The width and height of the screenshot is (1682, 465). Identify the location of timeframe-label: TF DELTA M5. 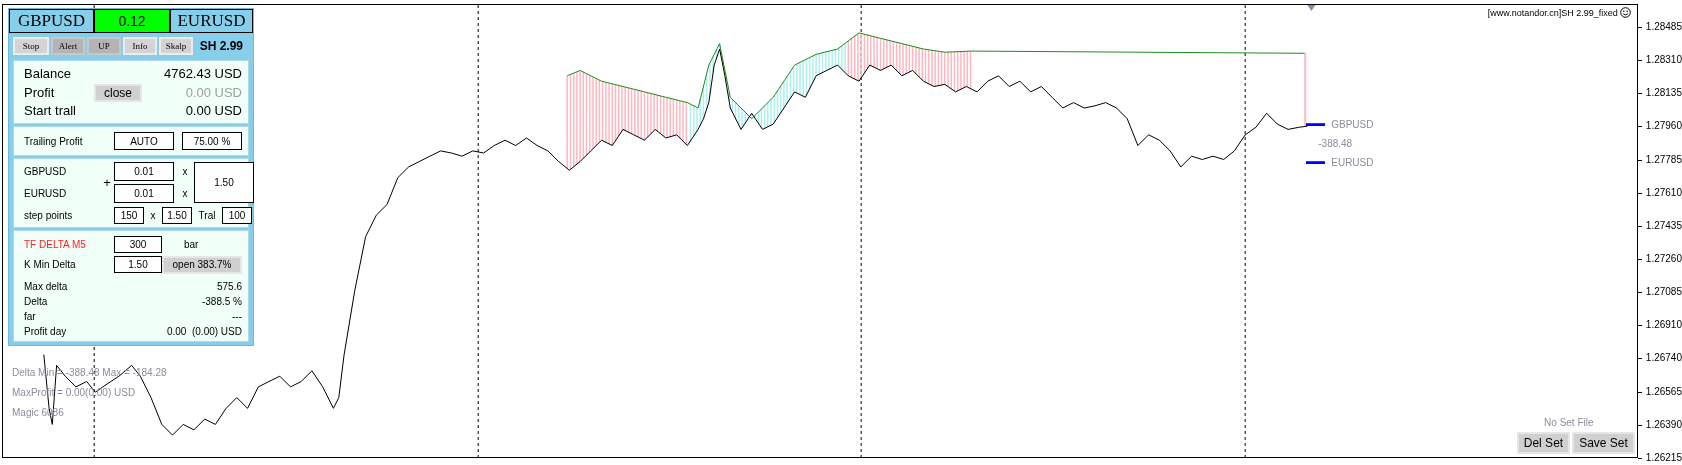
(55, 244).